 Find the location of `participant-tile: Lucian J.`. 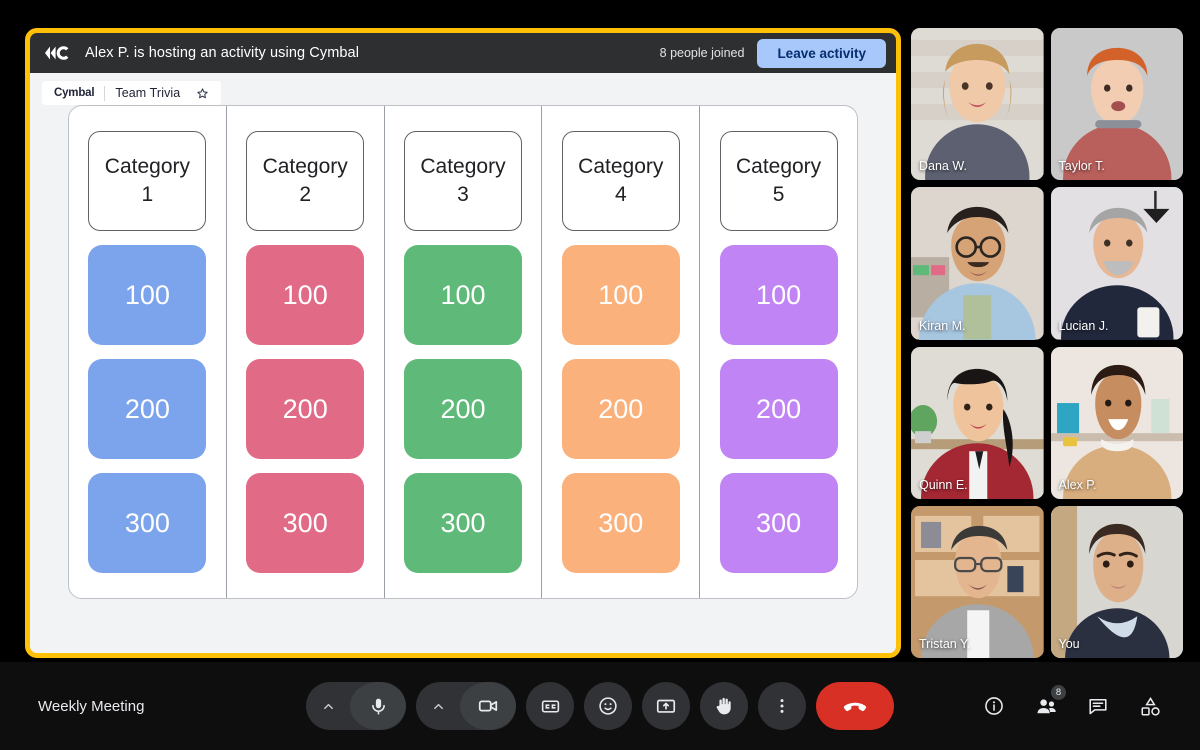

participant-tile: Lucian J. is located at coordinates (1116, 263).